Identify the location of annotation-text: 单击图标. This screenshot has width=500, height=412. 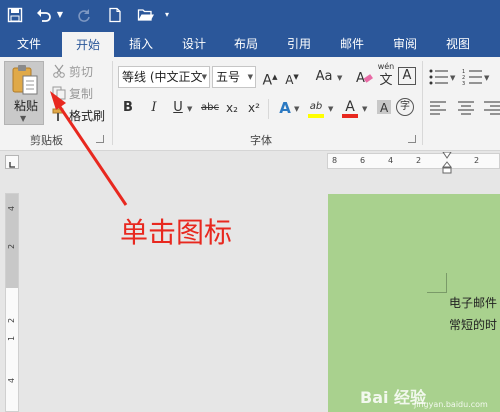
(176, 232).